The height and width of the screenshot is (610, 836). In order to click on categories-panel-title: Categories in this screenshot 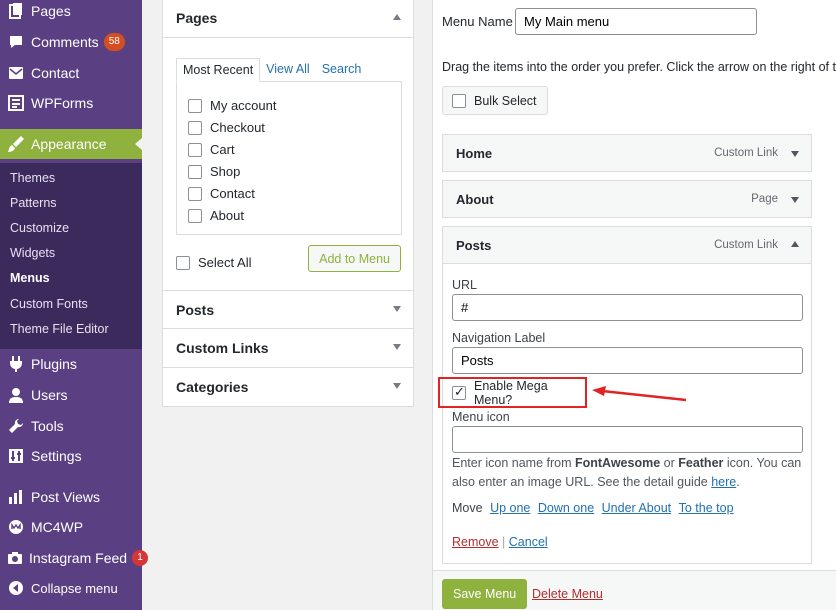, I will do `click(212, 387)`.